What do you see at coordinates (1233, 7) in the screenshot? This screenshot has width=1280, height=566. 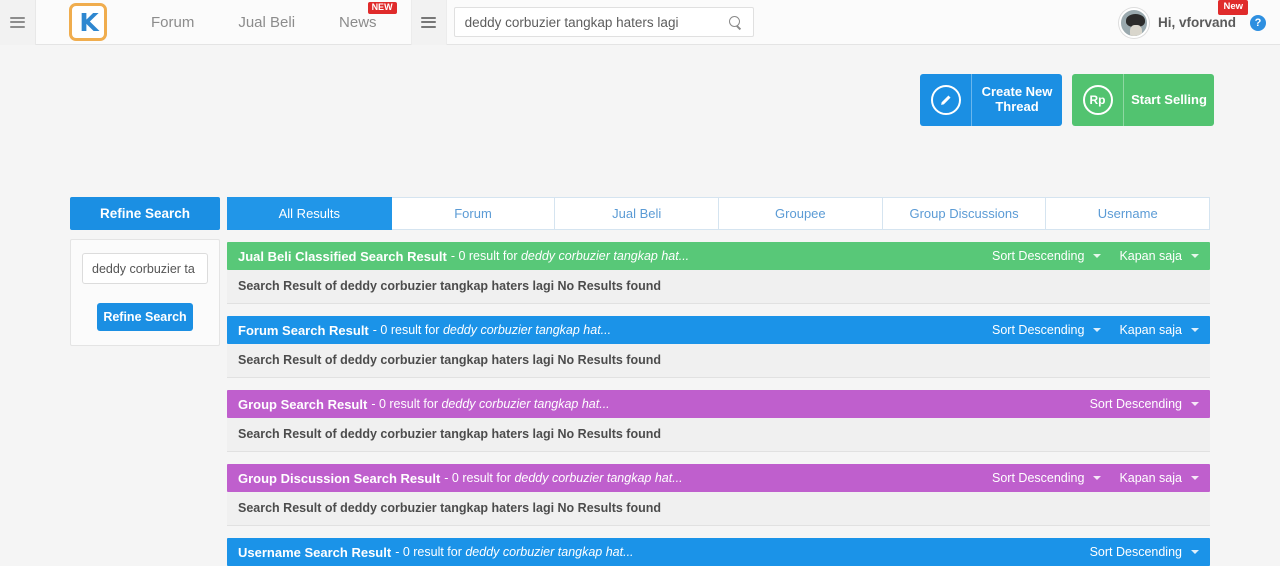 I see `user-new-badge: New` at bounding box center [1233, 7].